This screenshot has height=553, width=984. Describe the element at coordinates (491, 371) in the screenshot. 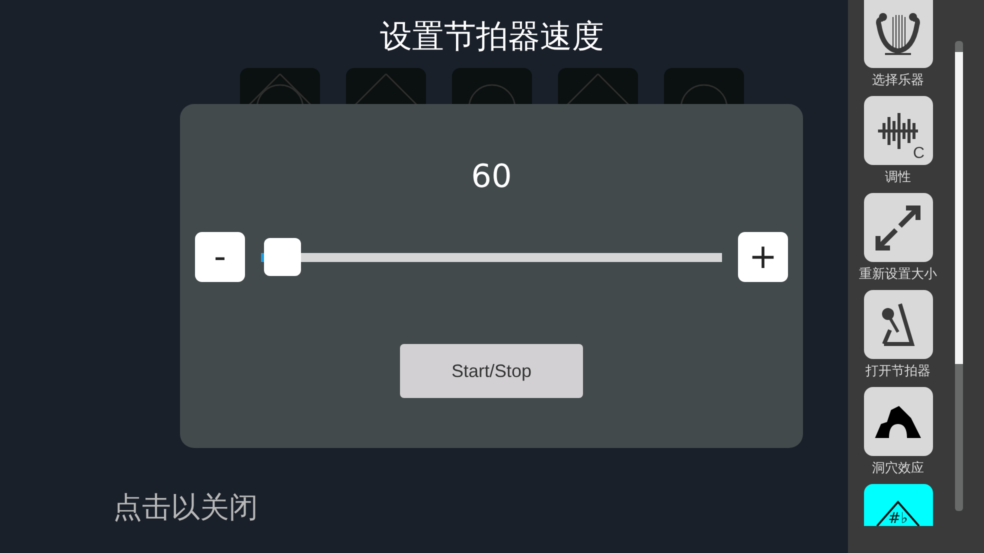

I see `start-stop-button: Start/Stop` at that location.